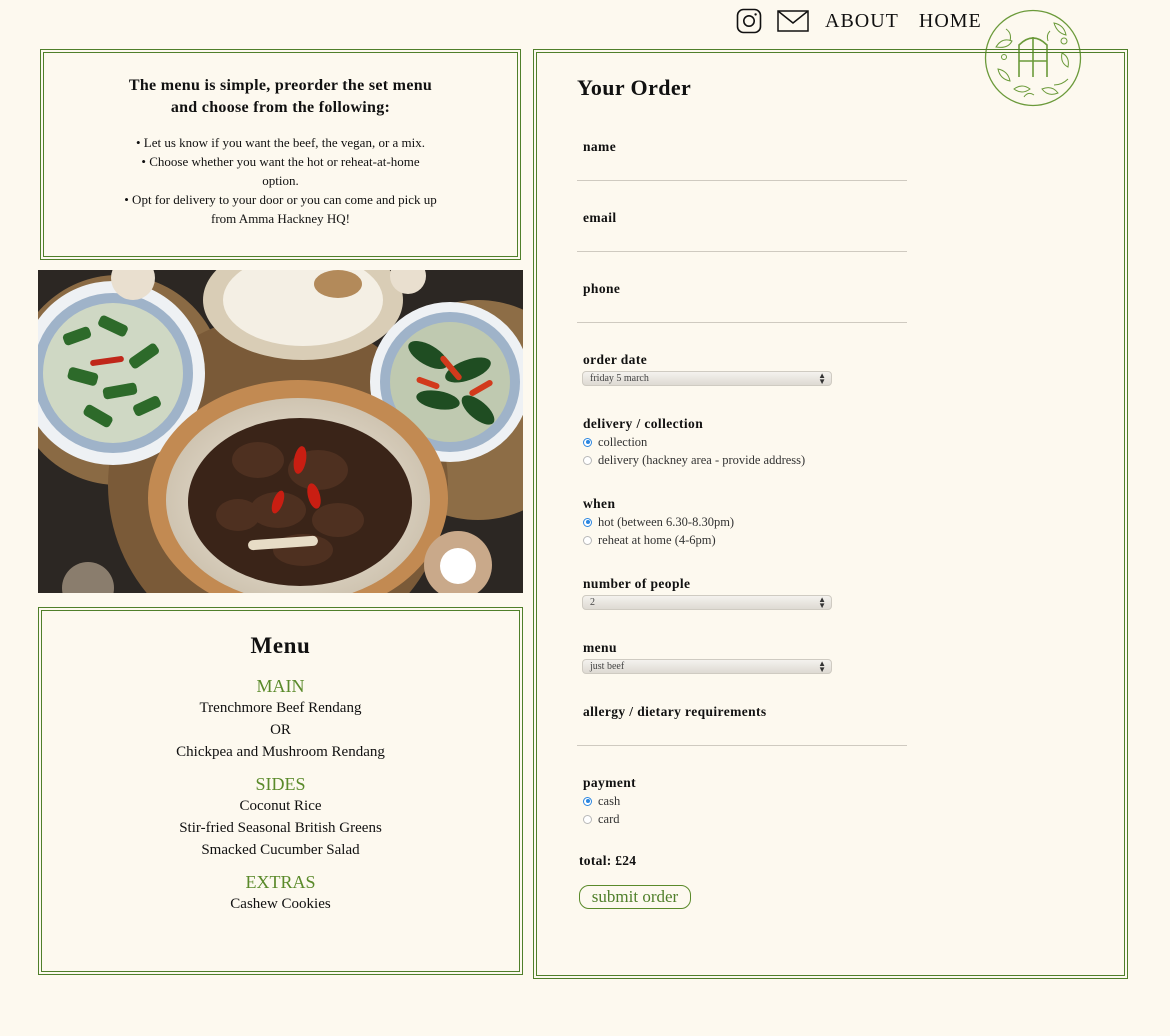  Describe the element at coordinates (745, 819) in the screenshot. I see `payment-option-card: card` at that location.